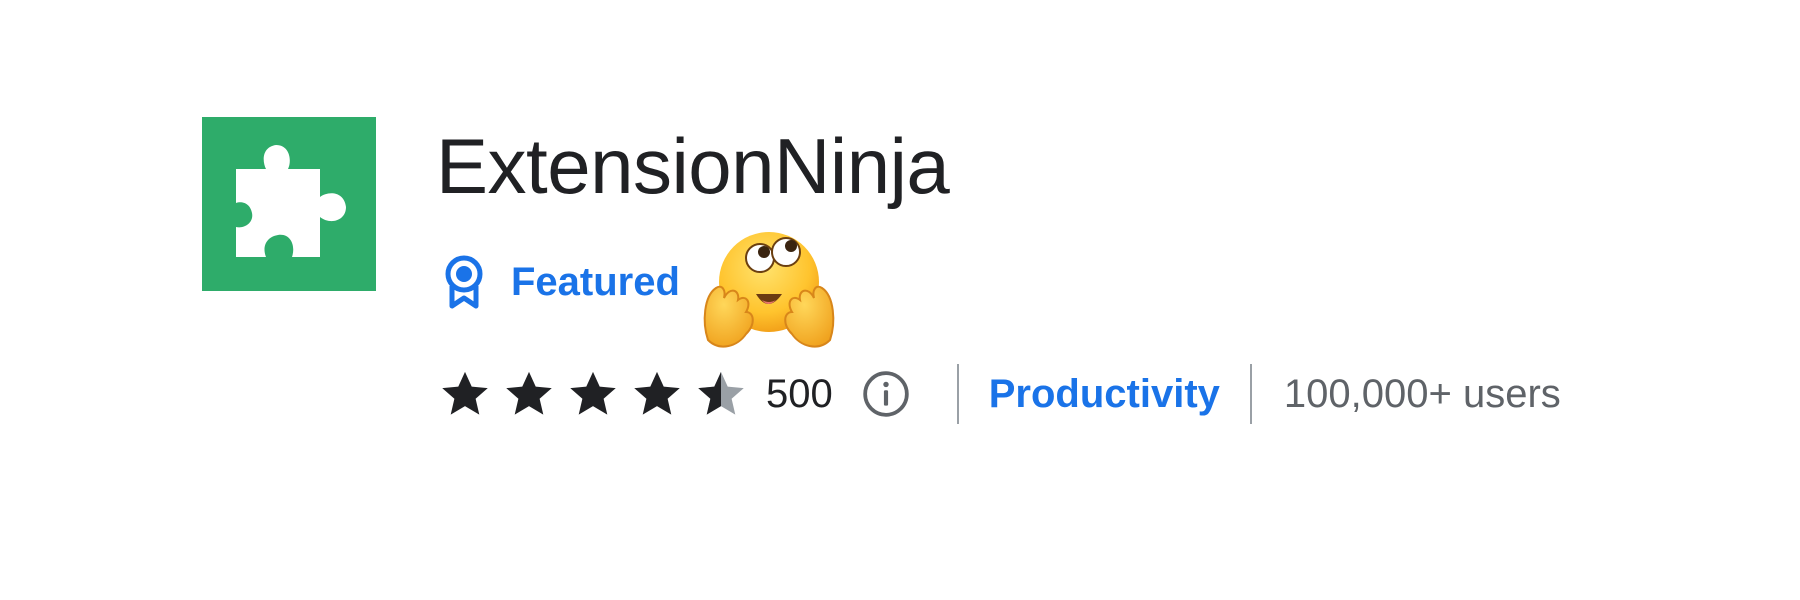 This screenshot has height=600, width=1800. I want to click on category-link: Productivity, so click(1104, 394).